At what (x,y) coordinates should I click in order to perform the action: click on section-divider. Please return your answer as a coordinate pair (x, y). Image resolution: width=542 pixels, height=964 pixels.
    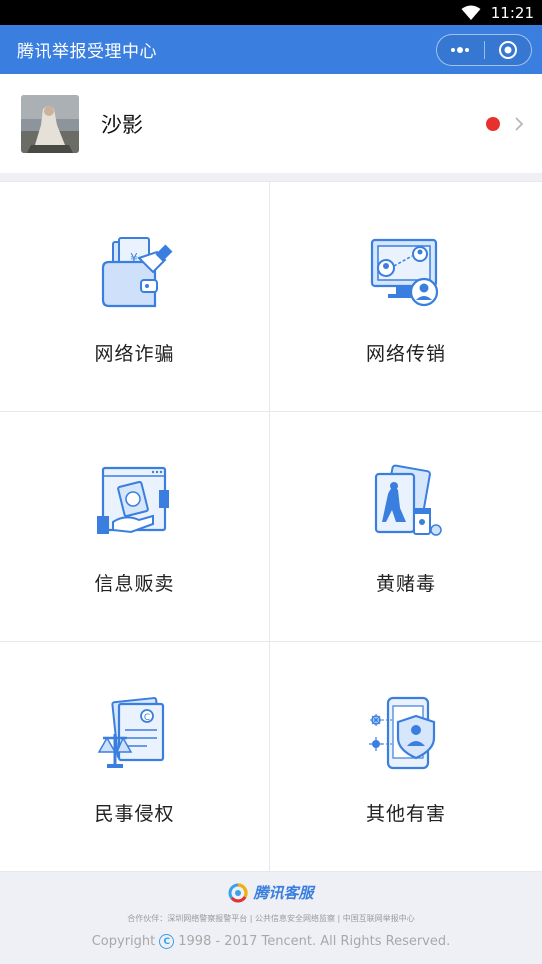
    Looking at the image, I should click on (271, 177).